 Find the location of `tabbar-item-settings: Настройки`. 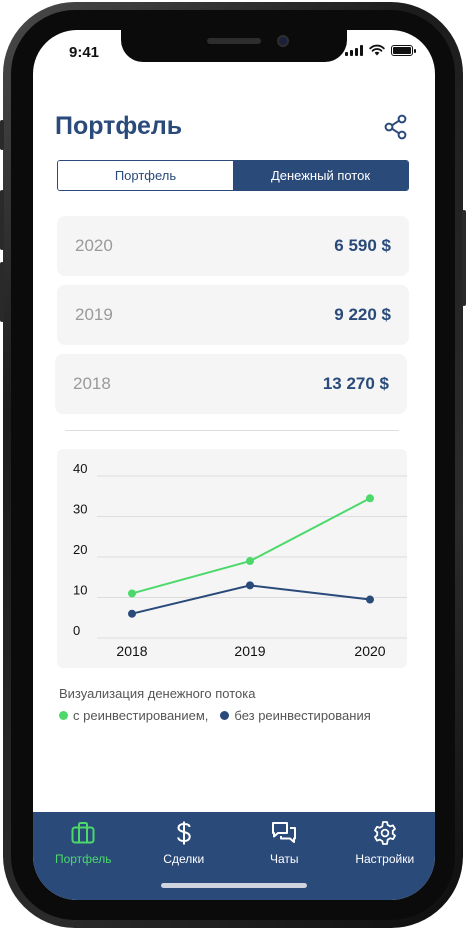

tabbar-item-settings: Настройки is located at coordinates (385, 860).